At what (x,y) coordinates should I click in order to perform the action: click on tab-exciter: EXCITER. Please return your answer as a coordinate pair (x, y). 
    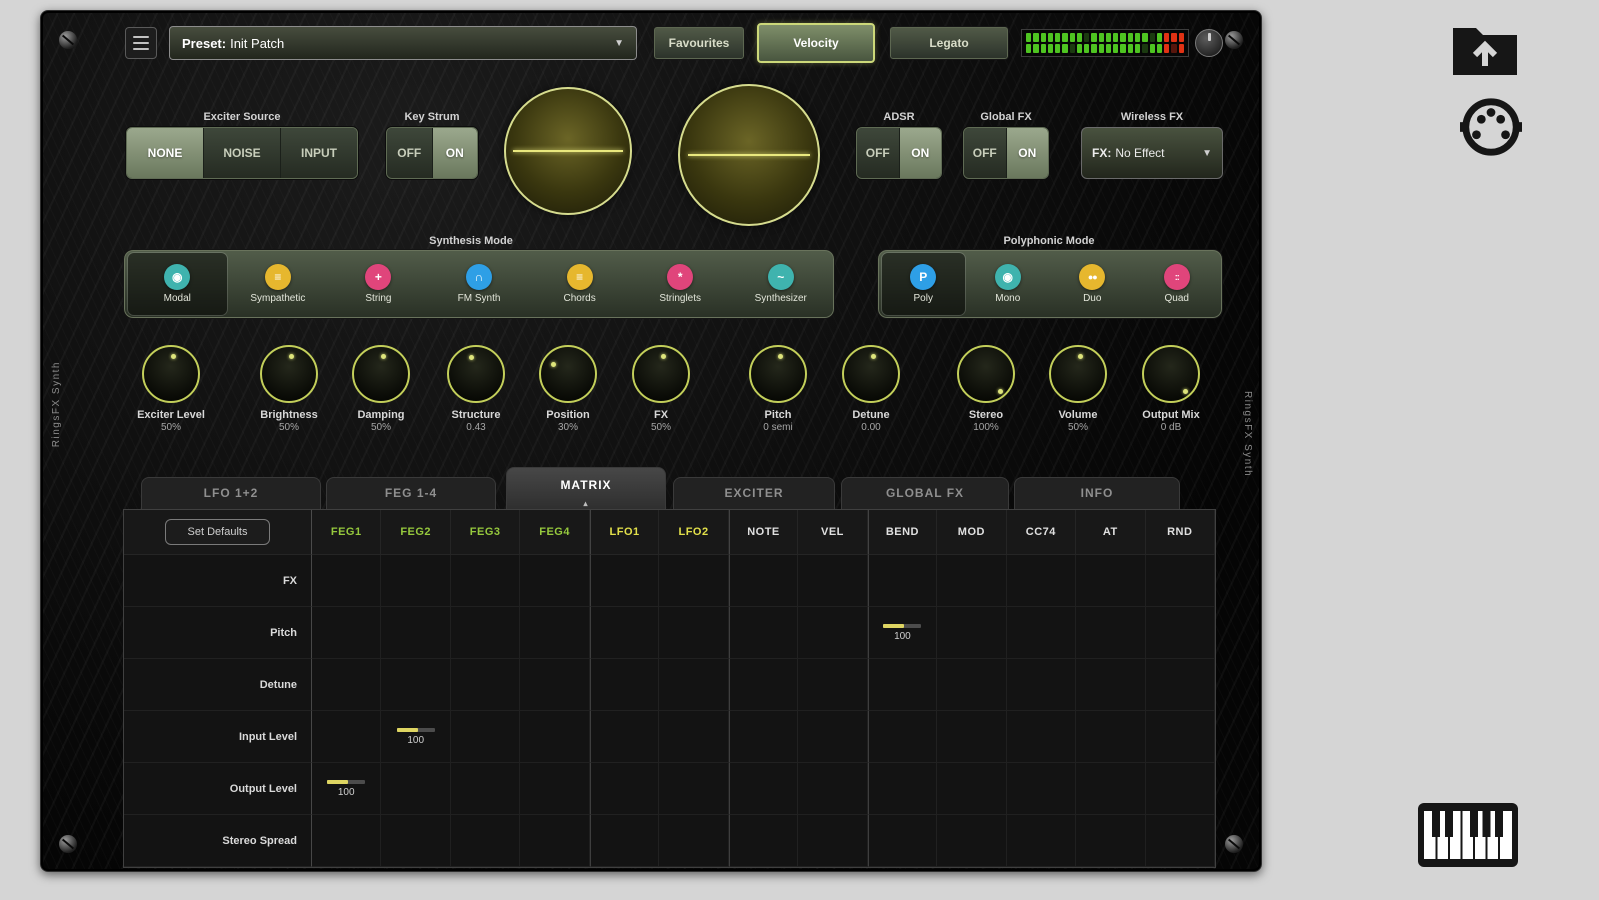
    Looking at the image, I should click on (754, 493).